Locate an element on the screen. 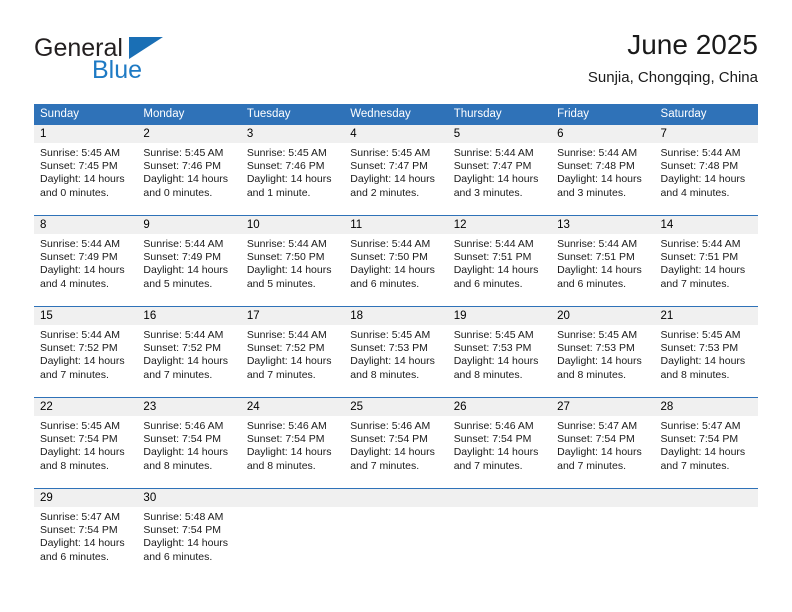 Image resolution: width=792 pixels, height=612 pixels. day-number: 5 is located at coordinates (499, 134).